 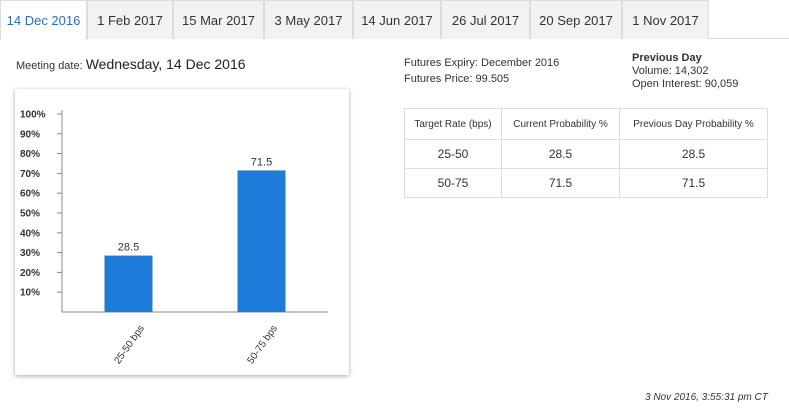 I want to click on y-tick-label: 30%, so click(x=30, y=253).